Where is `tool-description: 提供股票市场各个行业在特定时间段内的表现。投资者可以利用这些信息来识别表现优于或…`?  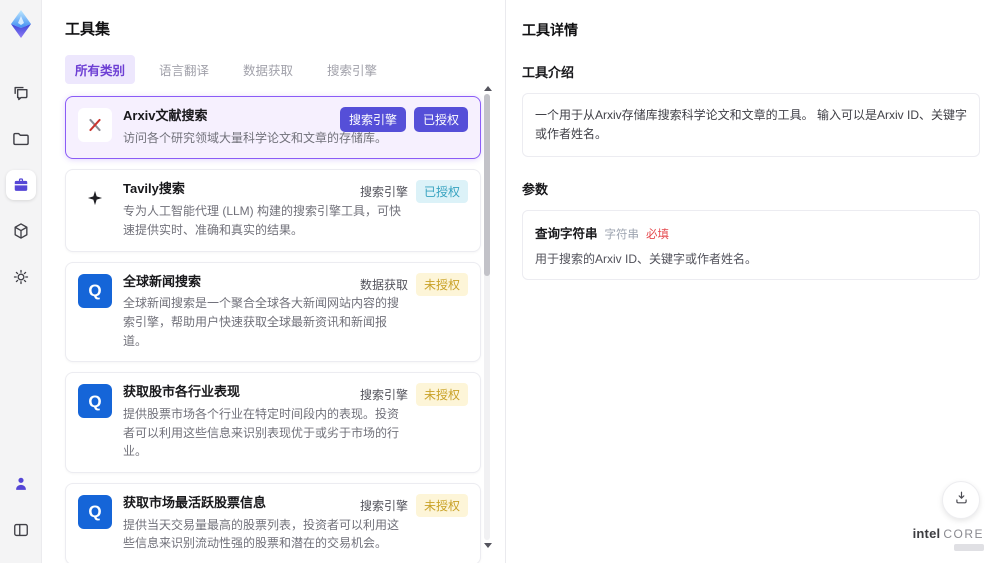
tool-description: 提供股票市场各个行业在特定时间段内的表现。投资者可以利用这些信息来识别表现优于或… is located at coordinates (261, 433).